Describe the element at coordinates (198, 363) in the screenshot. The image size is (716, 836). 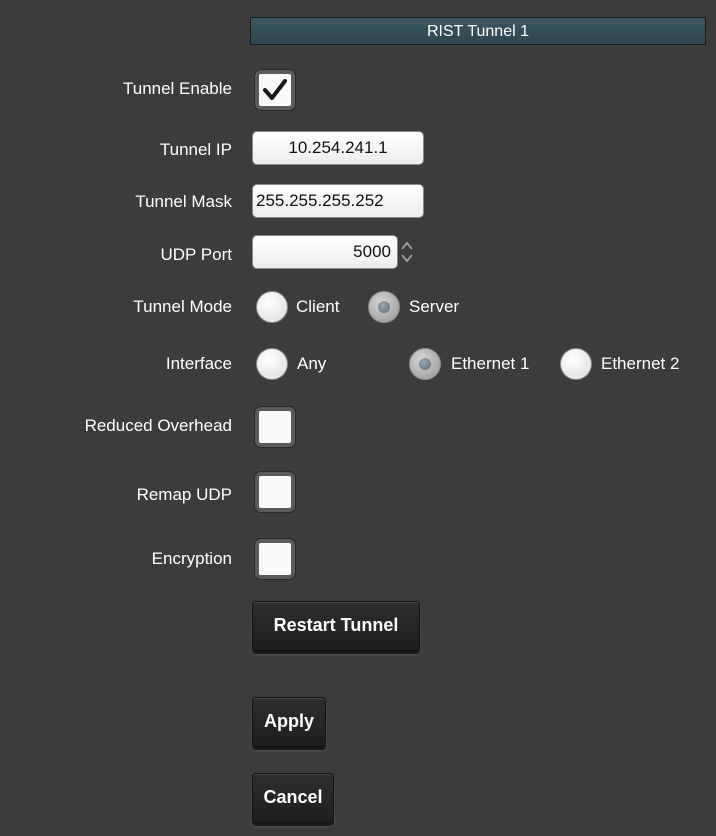
I see `interface-label: Interface` at that location.